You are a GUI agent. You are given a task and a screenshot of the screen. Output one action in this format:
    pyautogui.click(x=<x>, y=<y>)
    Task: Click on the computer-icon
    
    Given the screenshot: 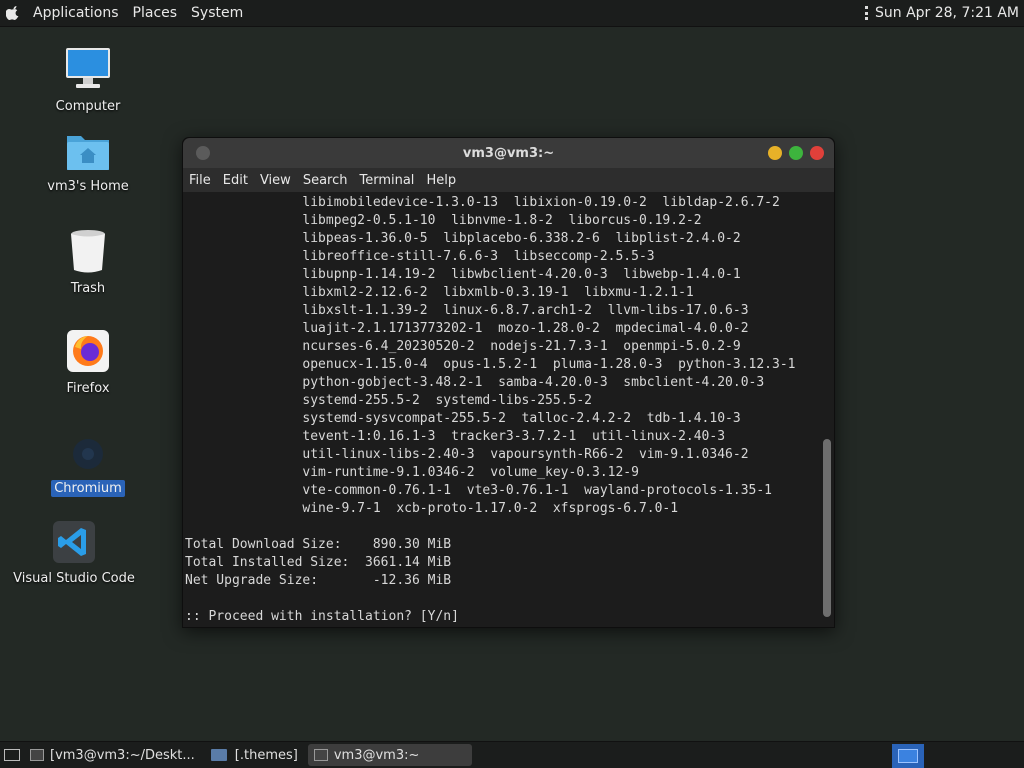 What is the action you would take?
    pyautogui.click(x=88, y=68)
    